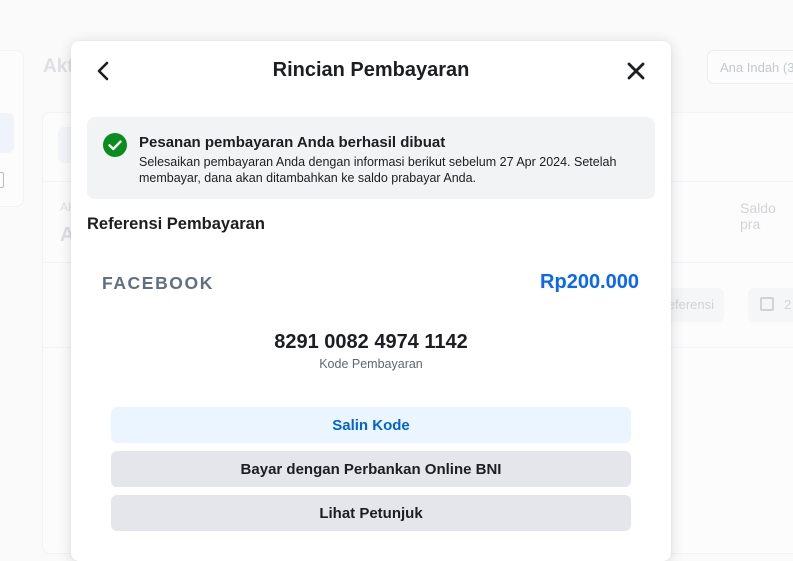 This screenshot has width=793, height=561. What do you see at coordinates (58, 66) in the screenshot?
I see `background-page-title: Akt` at bounding box center [58, 66].